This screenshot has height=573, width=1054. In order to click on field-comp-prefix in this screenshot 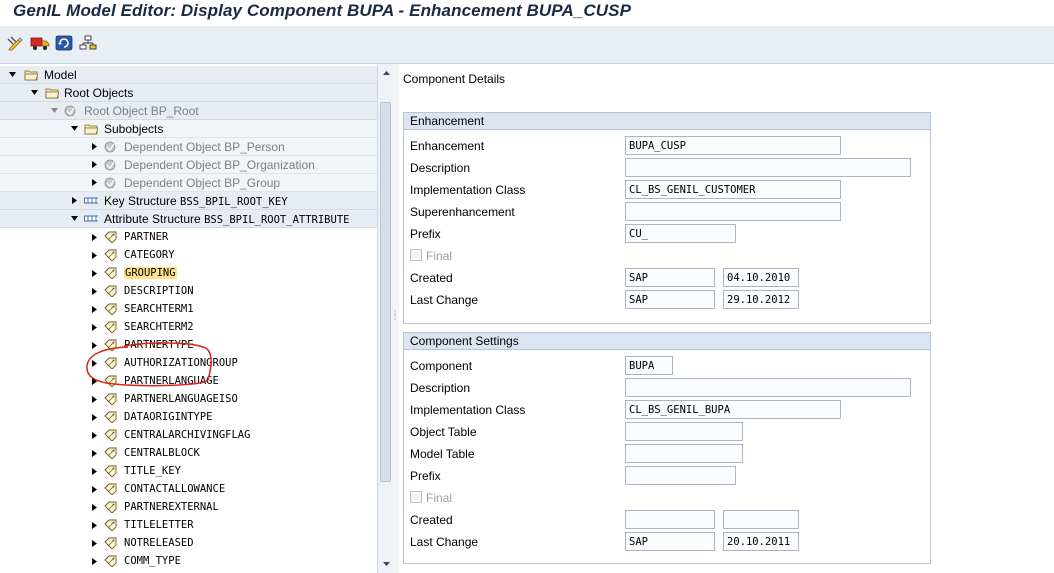, I will do `click(680, 475)`.